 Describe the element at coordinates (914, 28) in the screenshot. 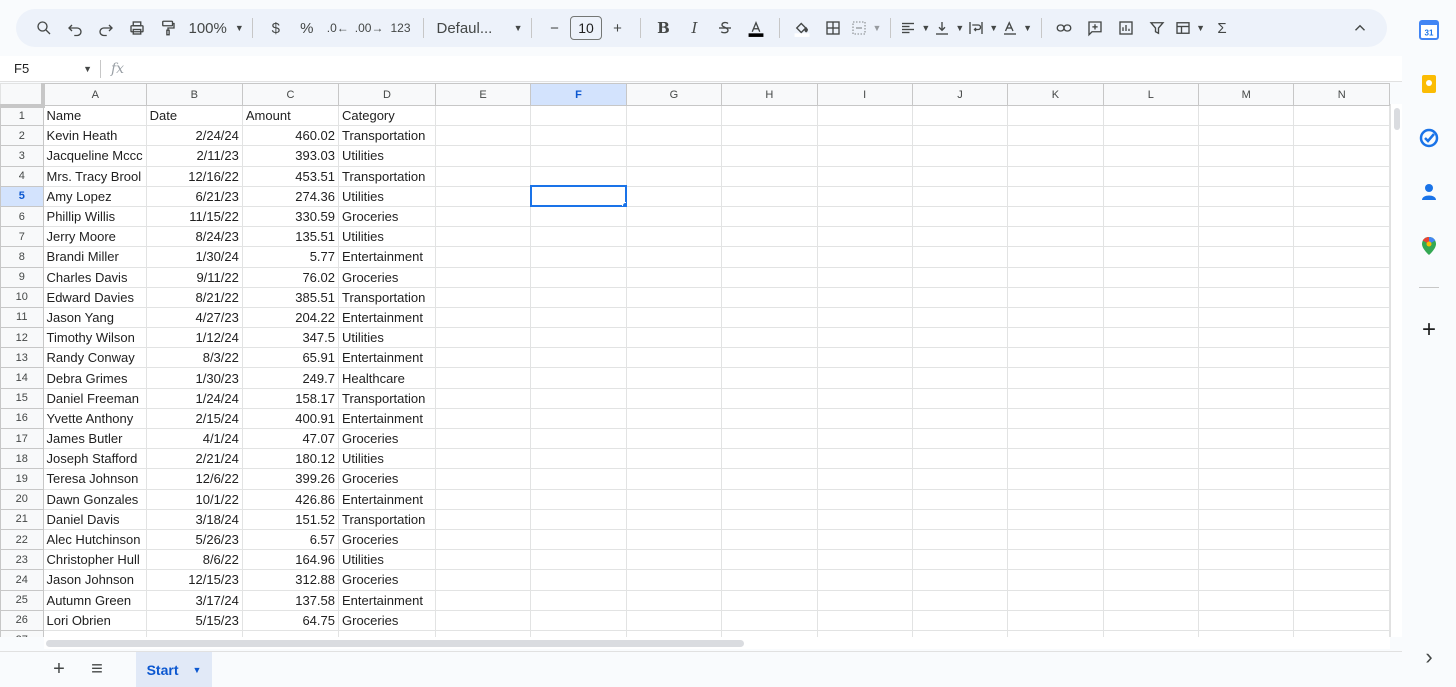

I see `horizontal-align-button: ▼` at that location.